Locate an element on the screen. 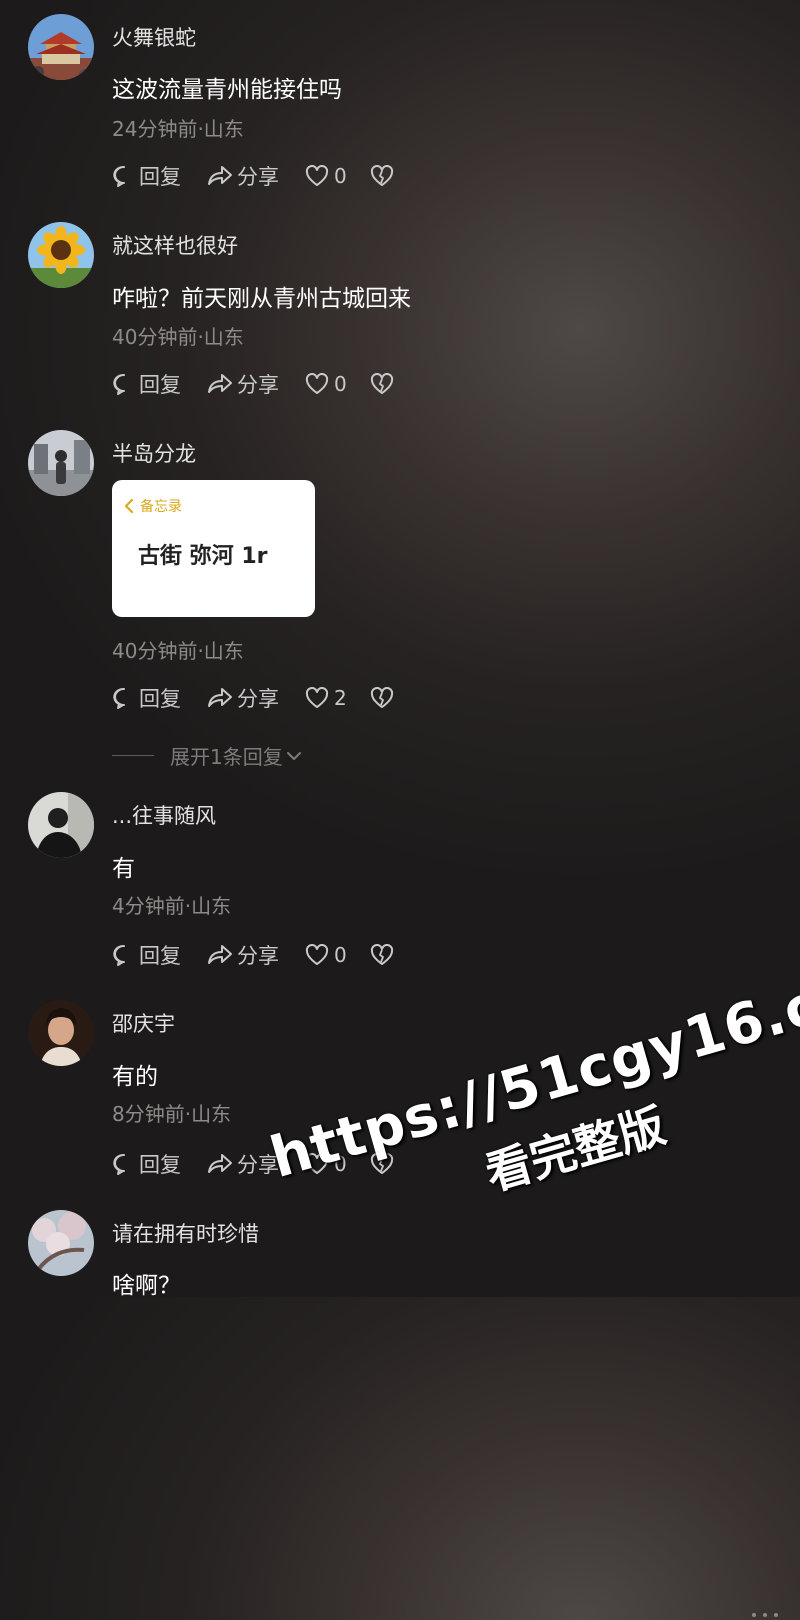 The width and height of the screenshot is (800, 1620). memo-back-label: 备忘录 is located at coordinates (161, 507).